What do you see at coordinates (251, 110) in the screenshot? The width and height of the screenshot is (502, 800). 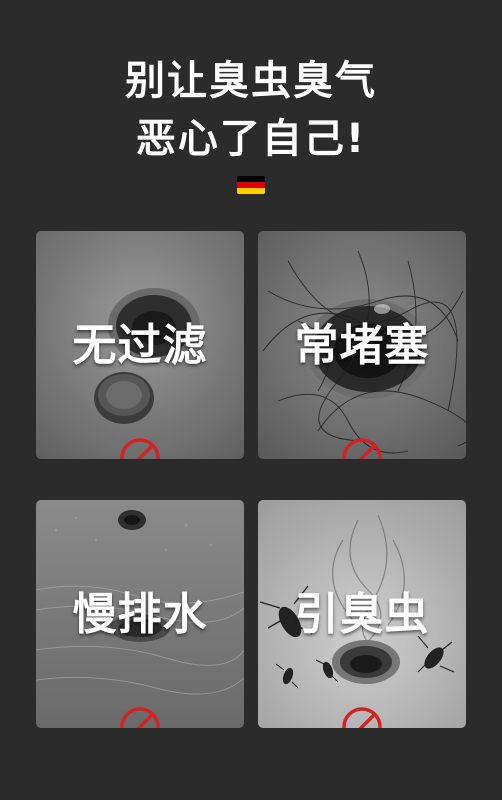 I see `headline: 别让臭虫臭气 恶心了自己!` at bounding box center [251, 110].